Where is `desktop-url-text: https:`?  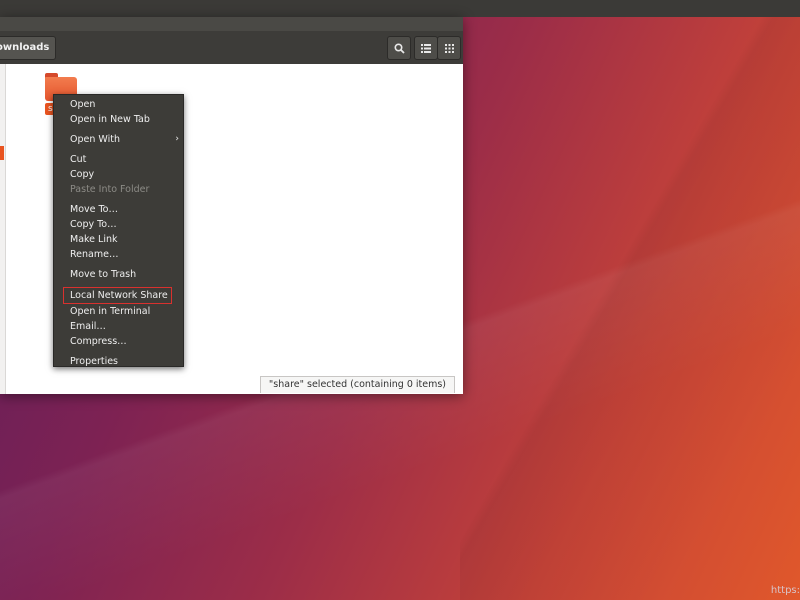 desktop-url-text: https: is located at coordinates (785, 590).